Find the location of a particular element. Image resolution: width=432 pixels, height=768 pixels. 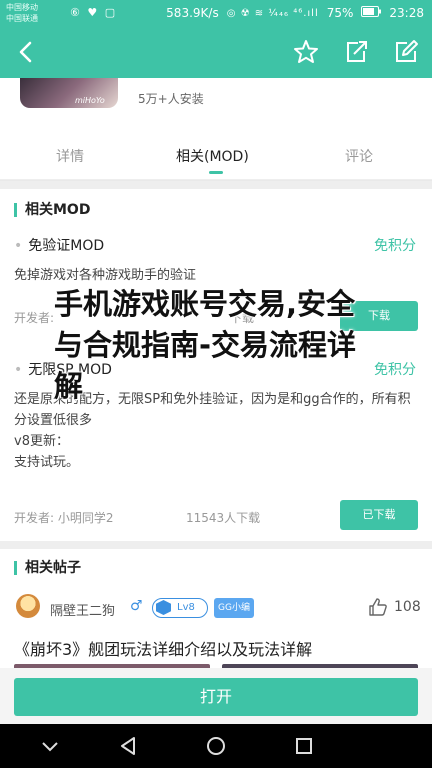

home-nav-icon is located at coordinates (216, 746).